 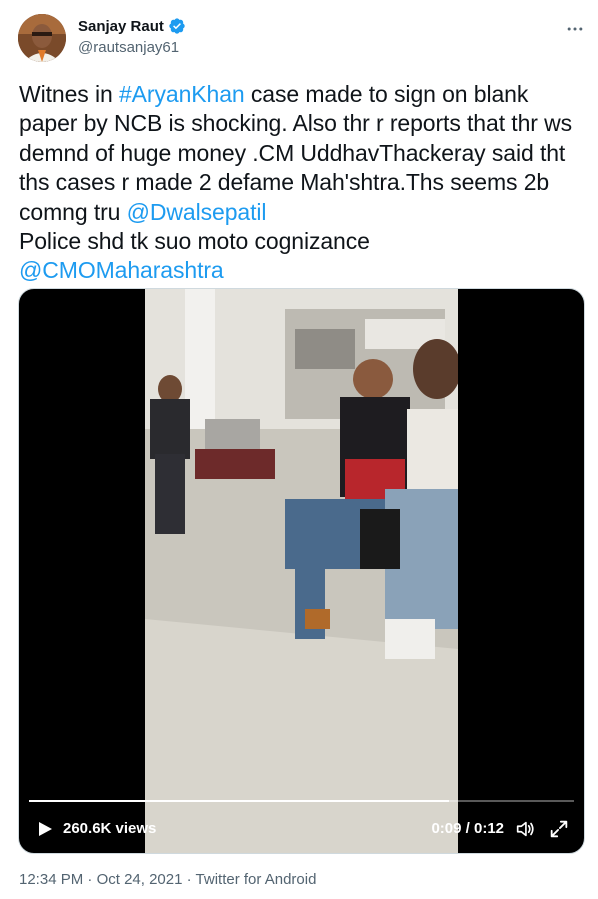 I want to click on author-name-row: Sanjay Raut, so click(x=132, y=26).